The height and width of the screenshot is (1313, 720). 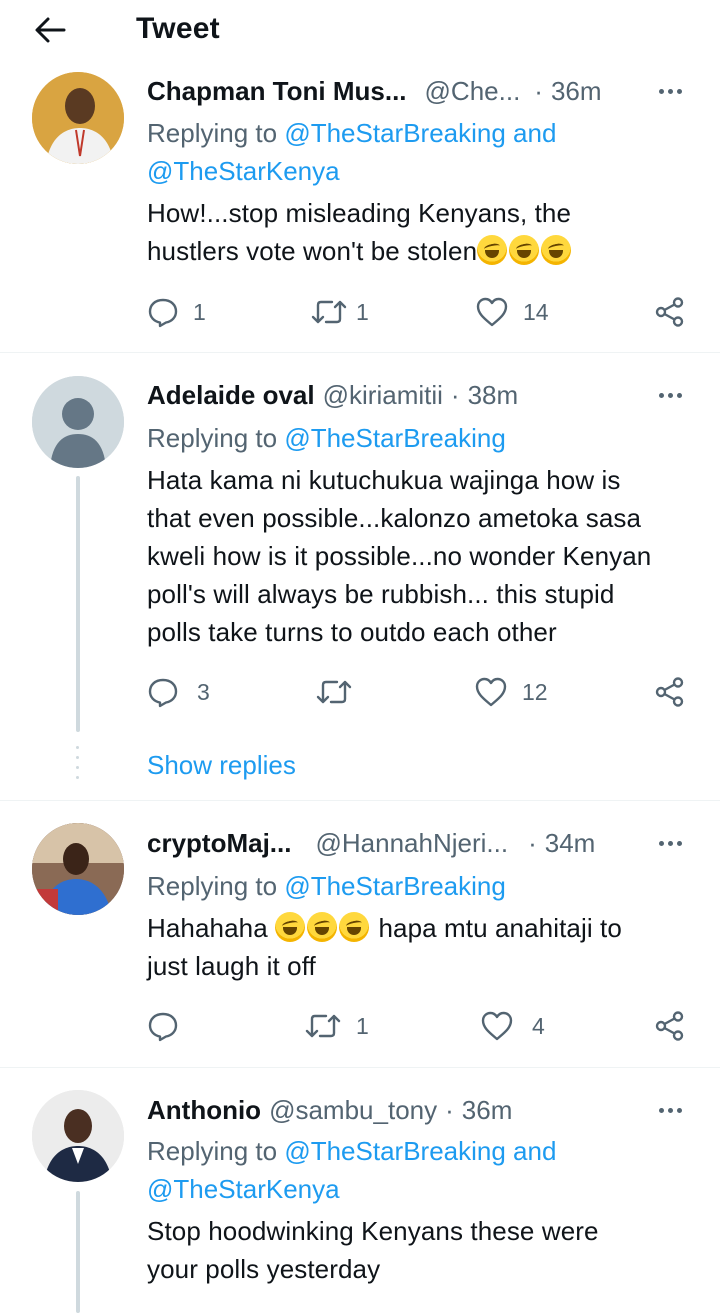 I want to click on show-replies-link: Show replies, so click(x=221, y=765).